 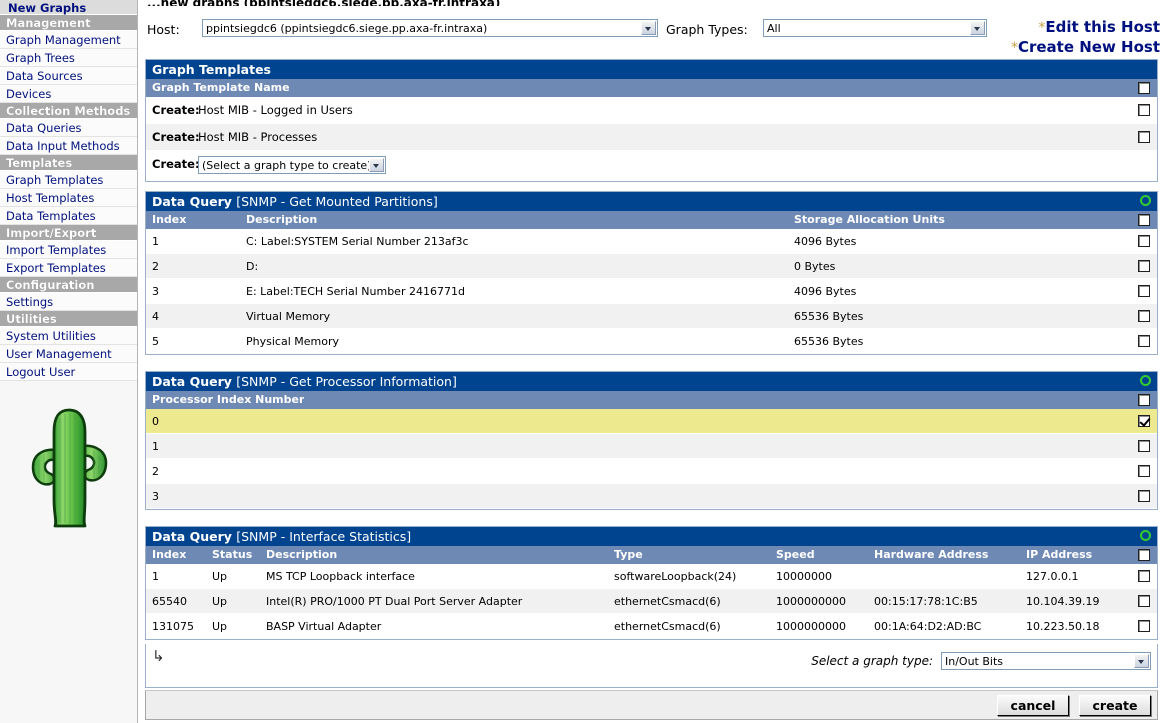 I want to click on graph-types-select: All, so click(x=875, y=28).